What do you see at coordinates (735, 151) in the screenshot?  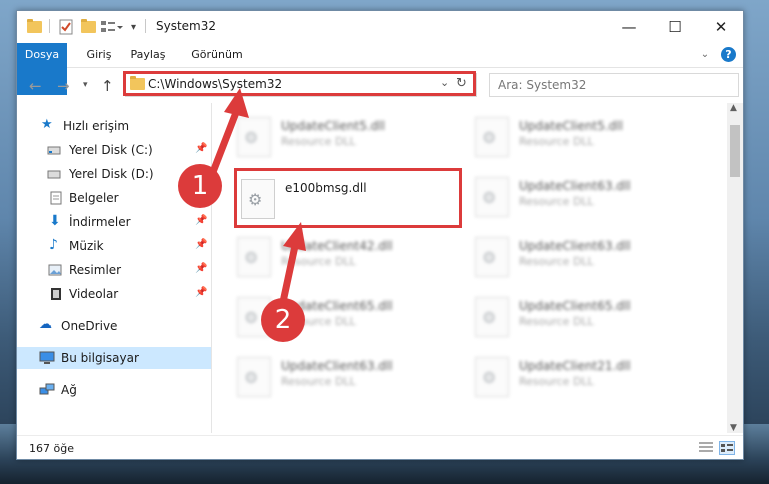 I see `scrollbar-thumb` at bounding box center [735, 151].